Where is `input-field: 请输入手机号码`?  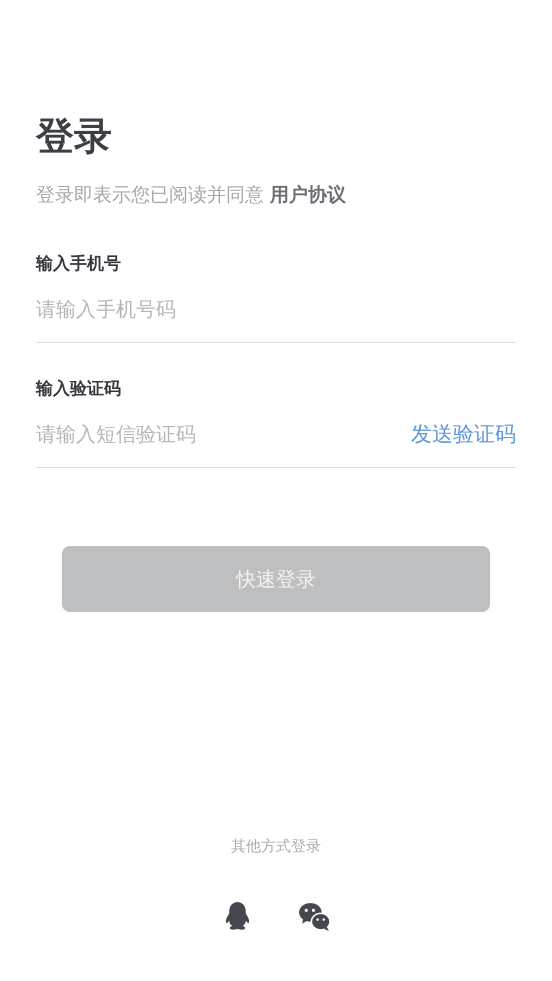 input-field: 请输入手机号码 is located at coordinates (276, 309).